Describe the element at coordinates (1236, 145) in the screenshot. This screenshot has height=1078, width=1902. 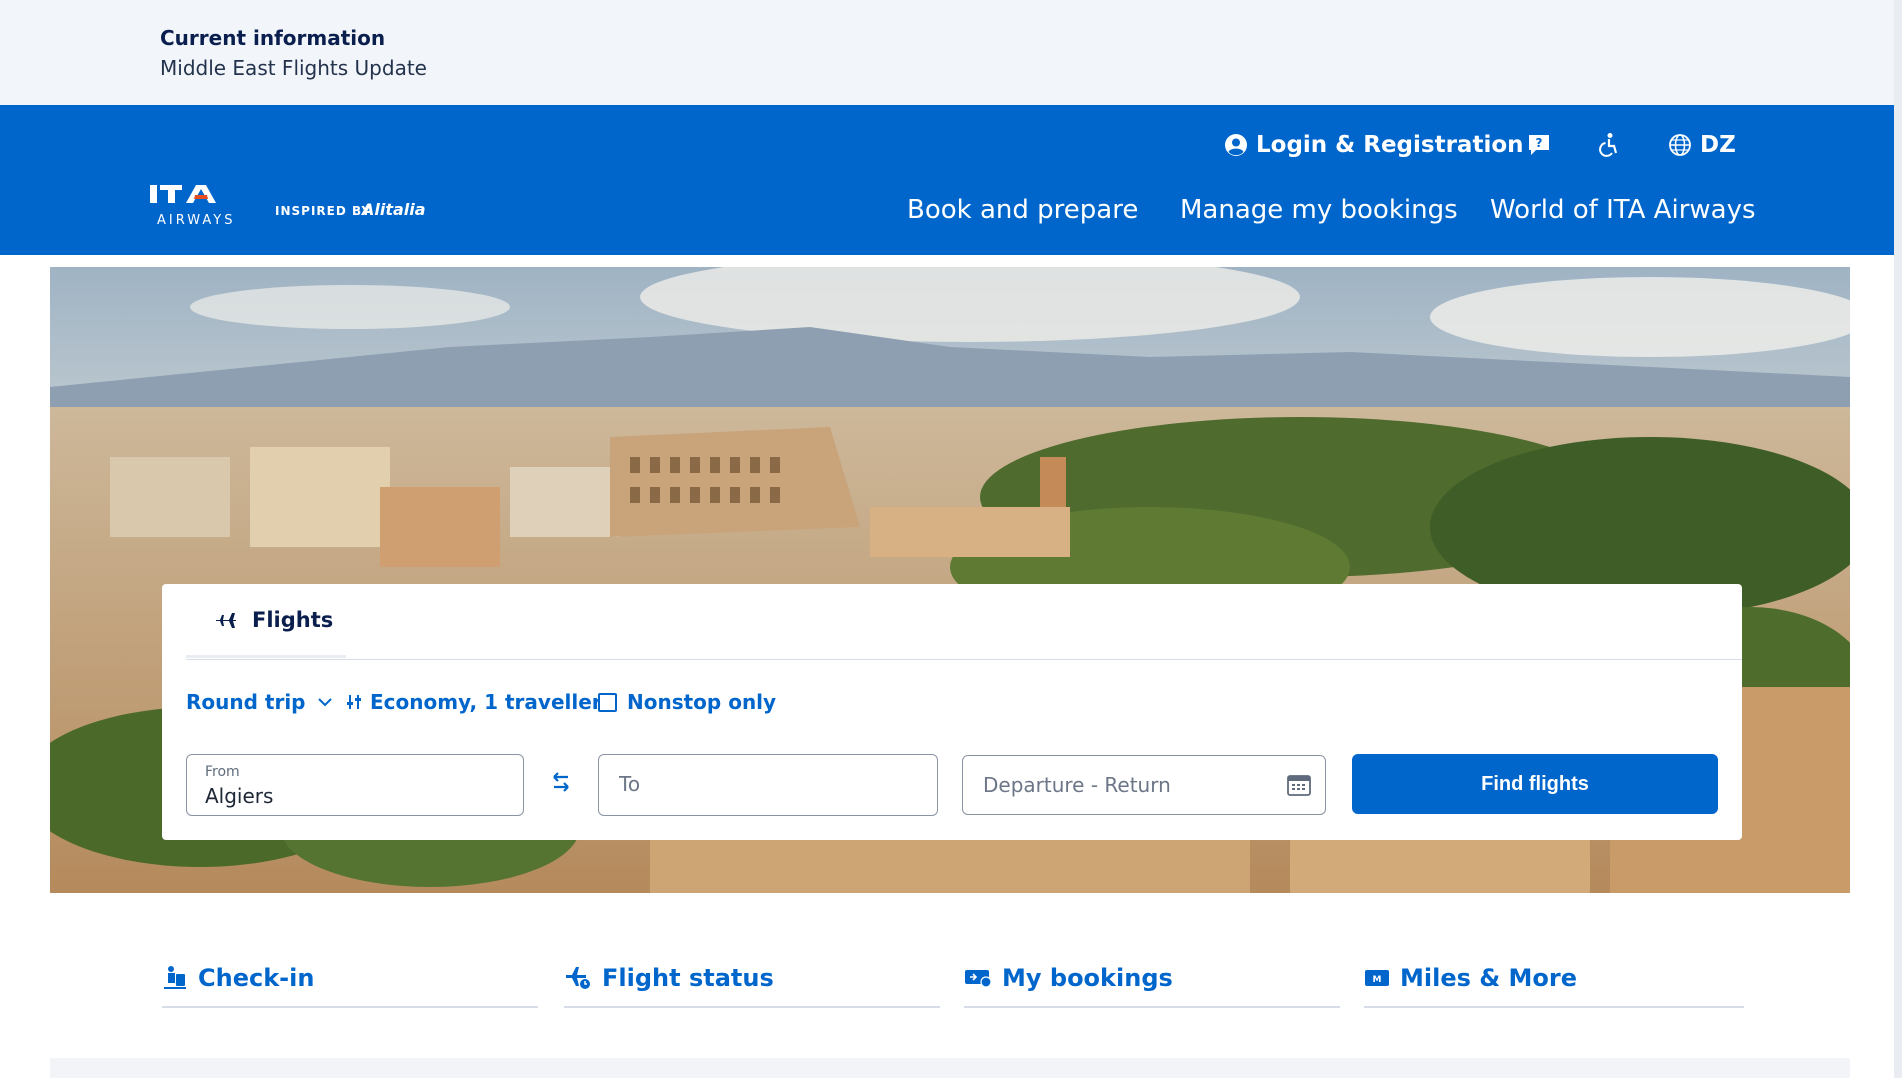
I see `user-icon` at that location.